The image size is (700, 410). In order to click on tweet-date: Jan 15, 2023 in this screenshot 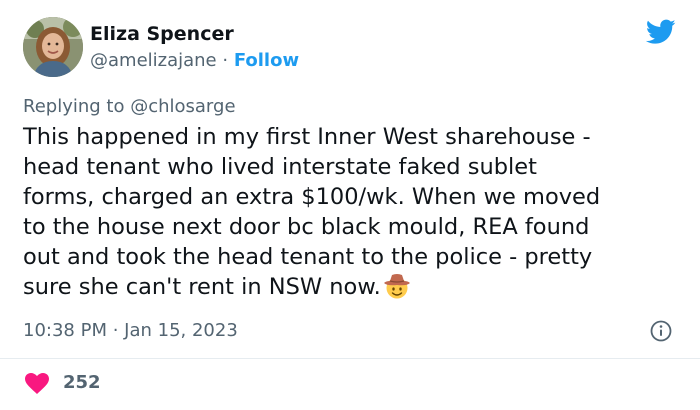, I will do `click(181, 330)`.